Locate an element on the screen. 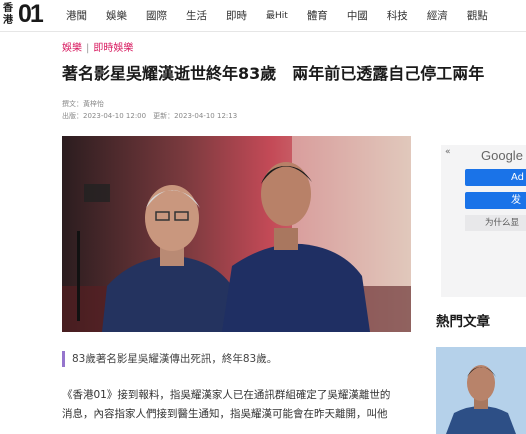 The image size is (526, 434). site-logo: 香港 01 is located at coordinates (28, 14).